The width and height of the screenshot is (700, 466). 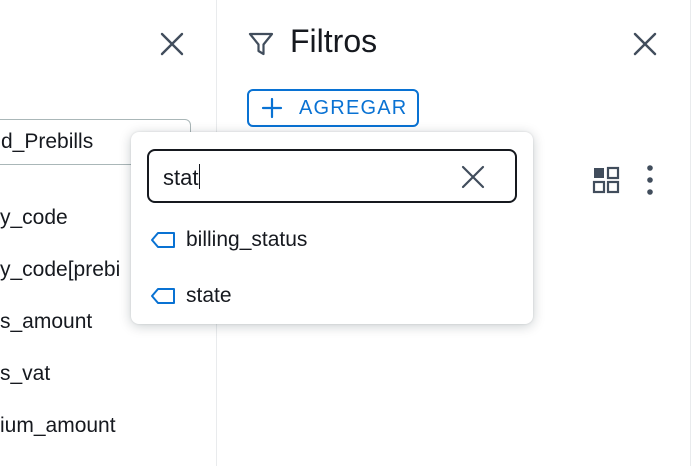 I want to click on dataset-select-value: d_Prebills, so click(x=47, y=141).